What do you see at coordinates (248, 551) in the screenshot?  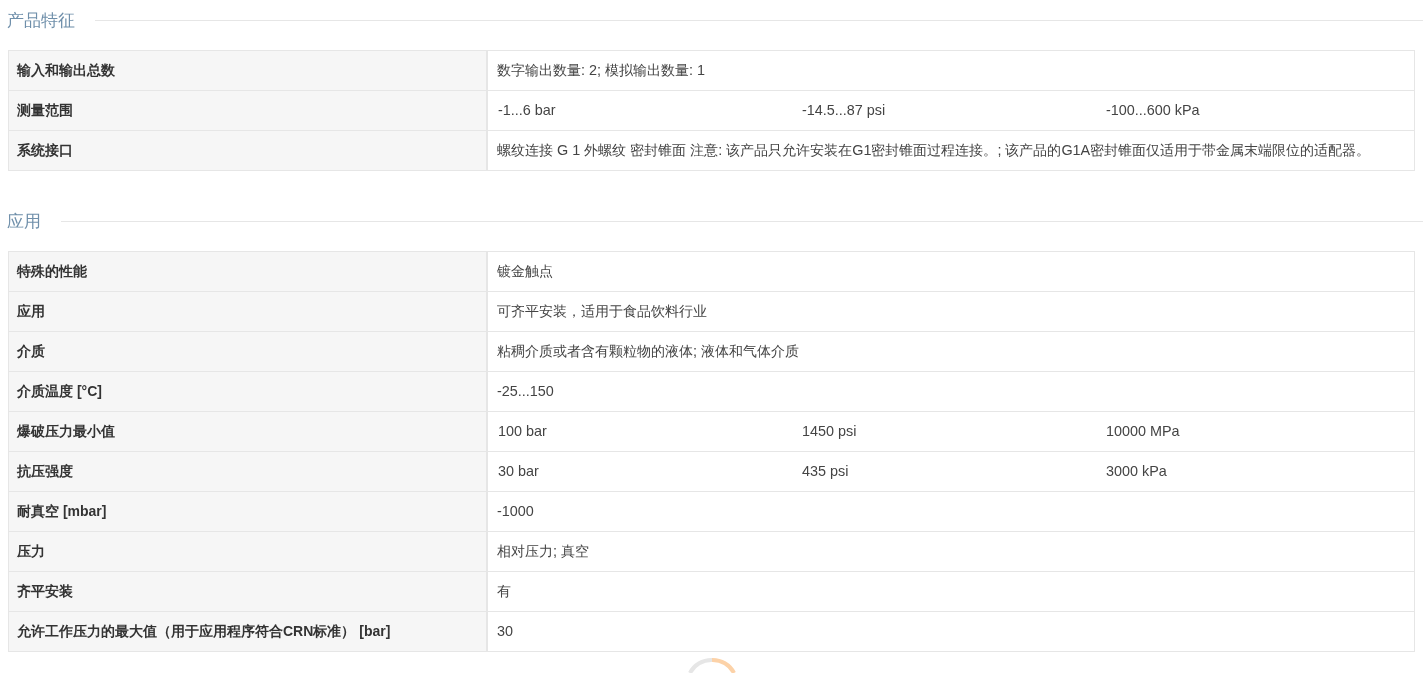 I see `row-label: 压力` at bounding box center [248, 551].